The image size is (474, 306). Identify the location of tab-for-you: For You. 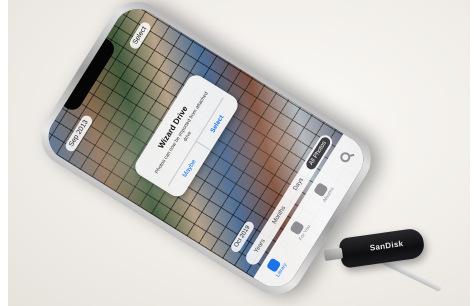
(300, 230).